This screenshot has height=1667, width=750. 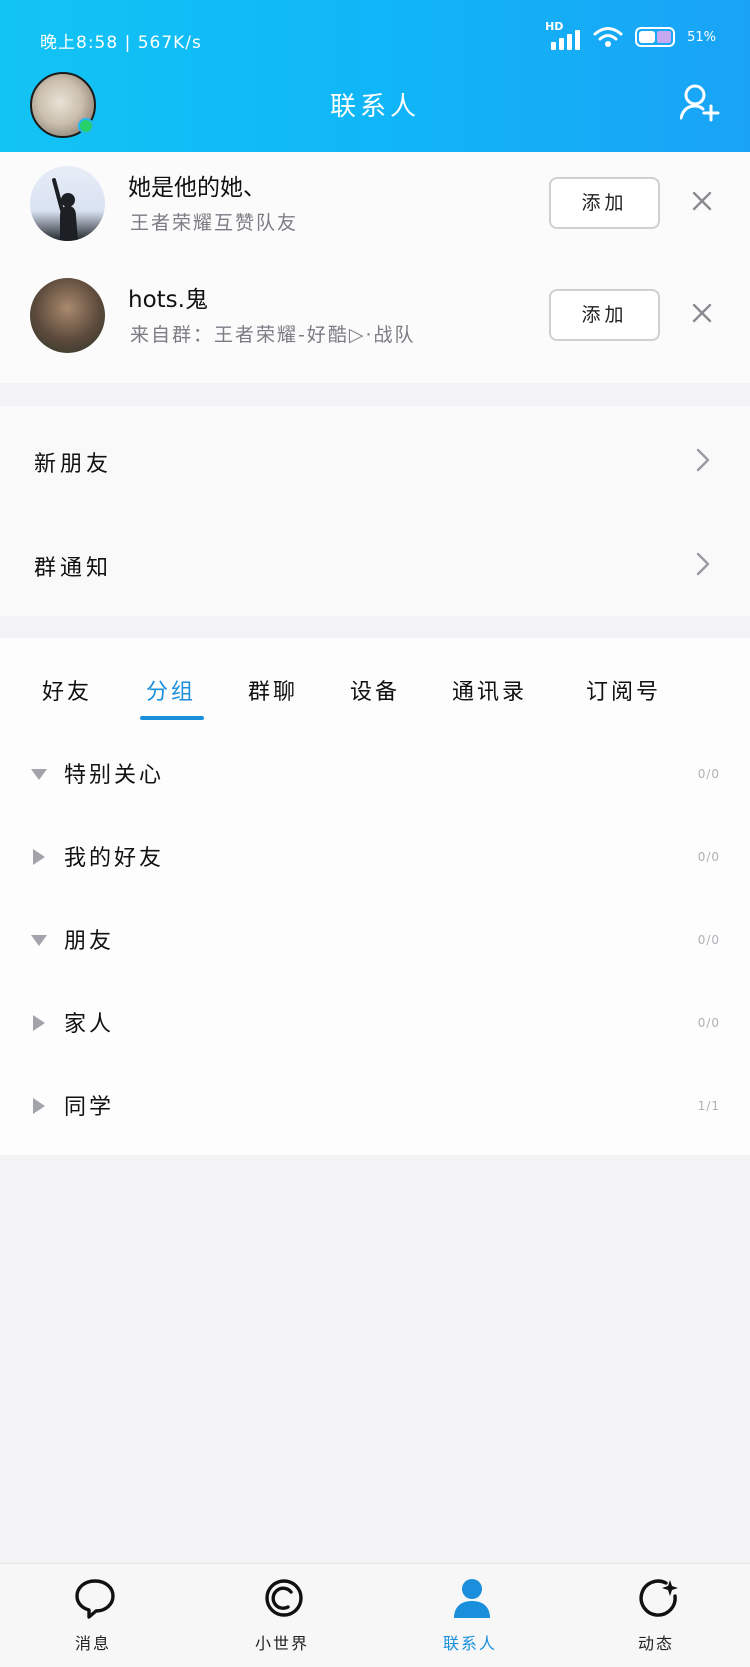 I want to click on nav-label: 消息, so click(x=92, y=1643).